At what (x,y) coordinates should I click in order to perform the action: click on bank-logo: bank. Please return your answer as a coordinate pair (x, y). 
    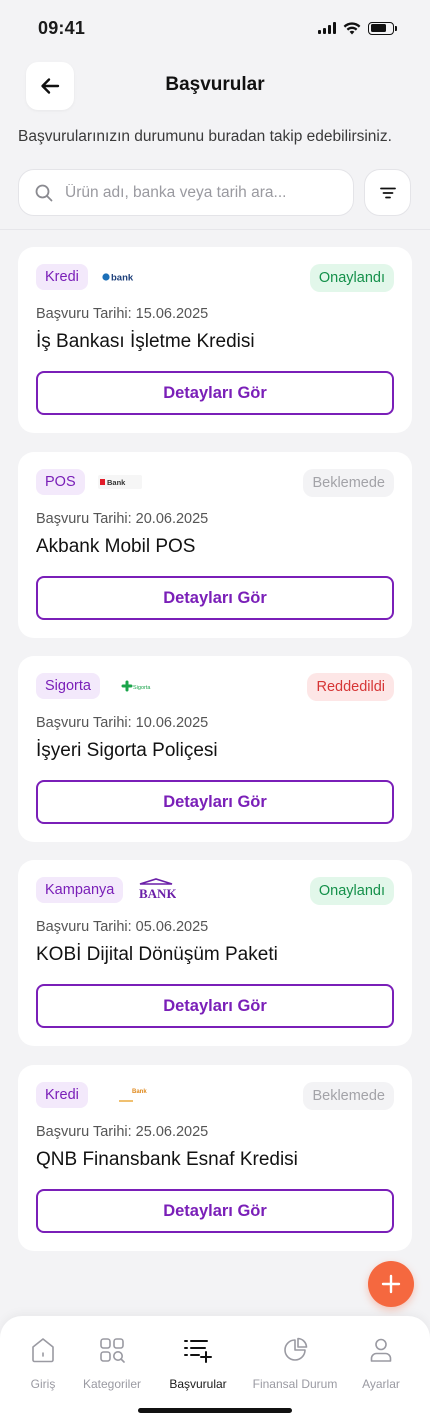
    Looking at the image, I should click on (120, 277).